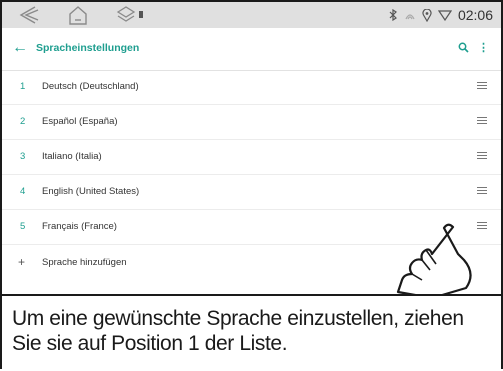  What do you see at coordinates (22, 262) in the screenshot?
I see `plus-icon: +` at bounding box center [22, 262].